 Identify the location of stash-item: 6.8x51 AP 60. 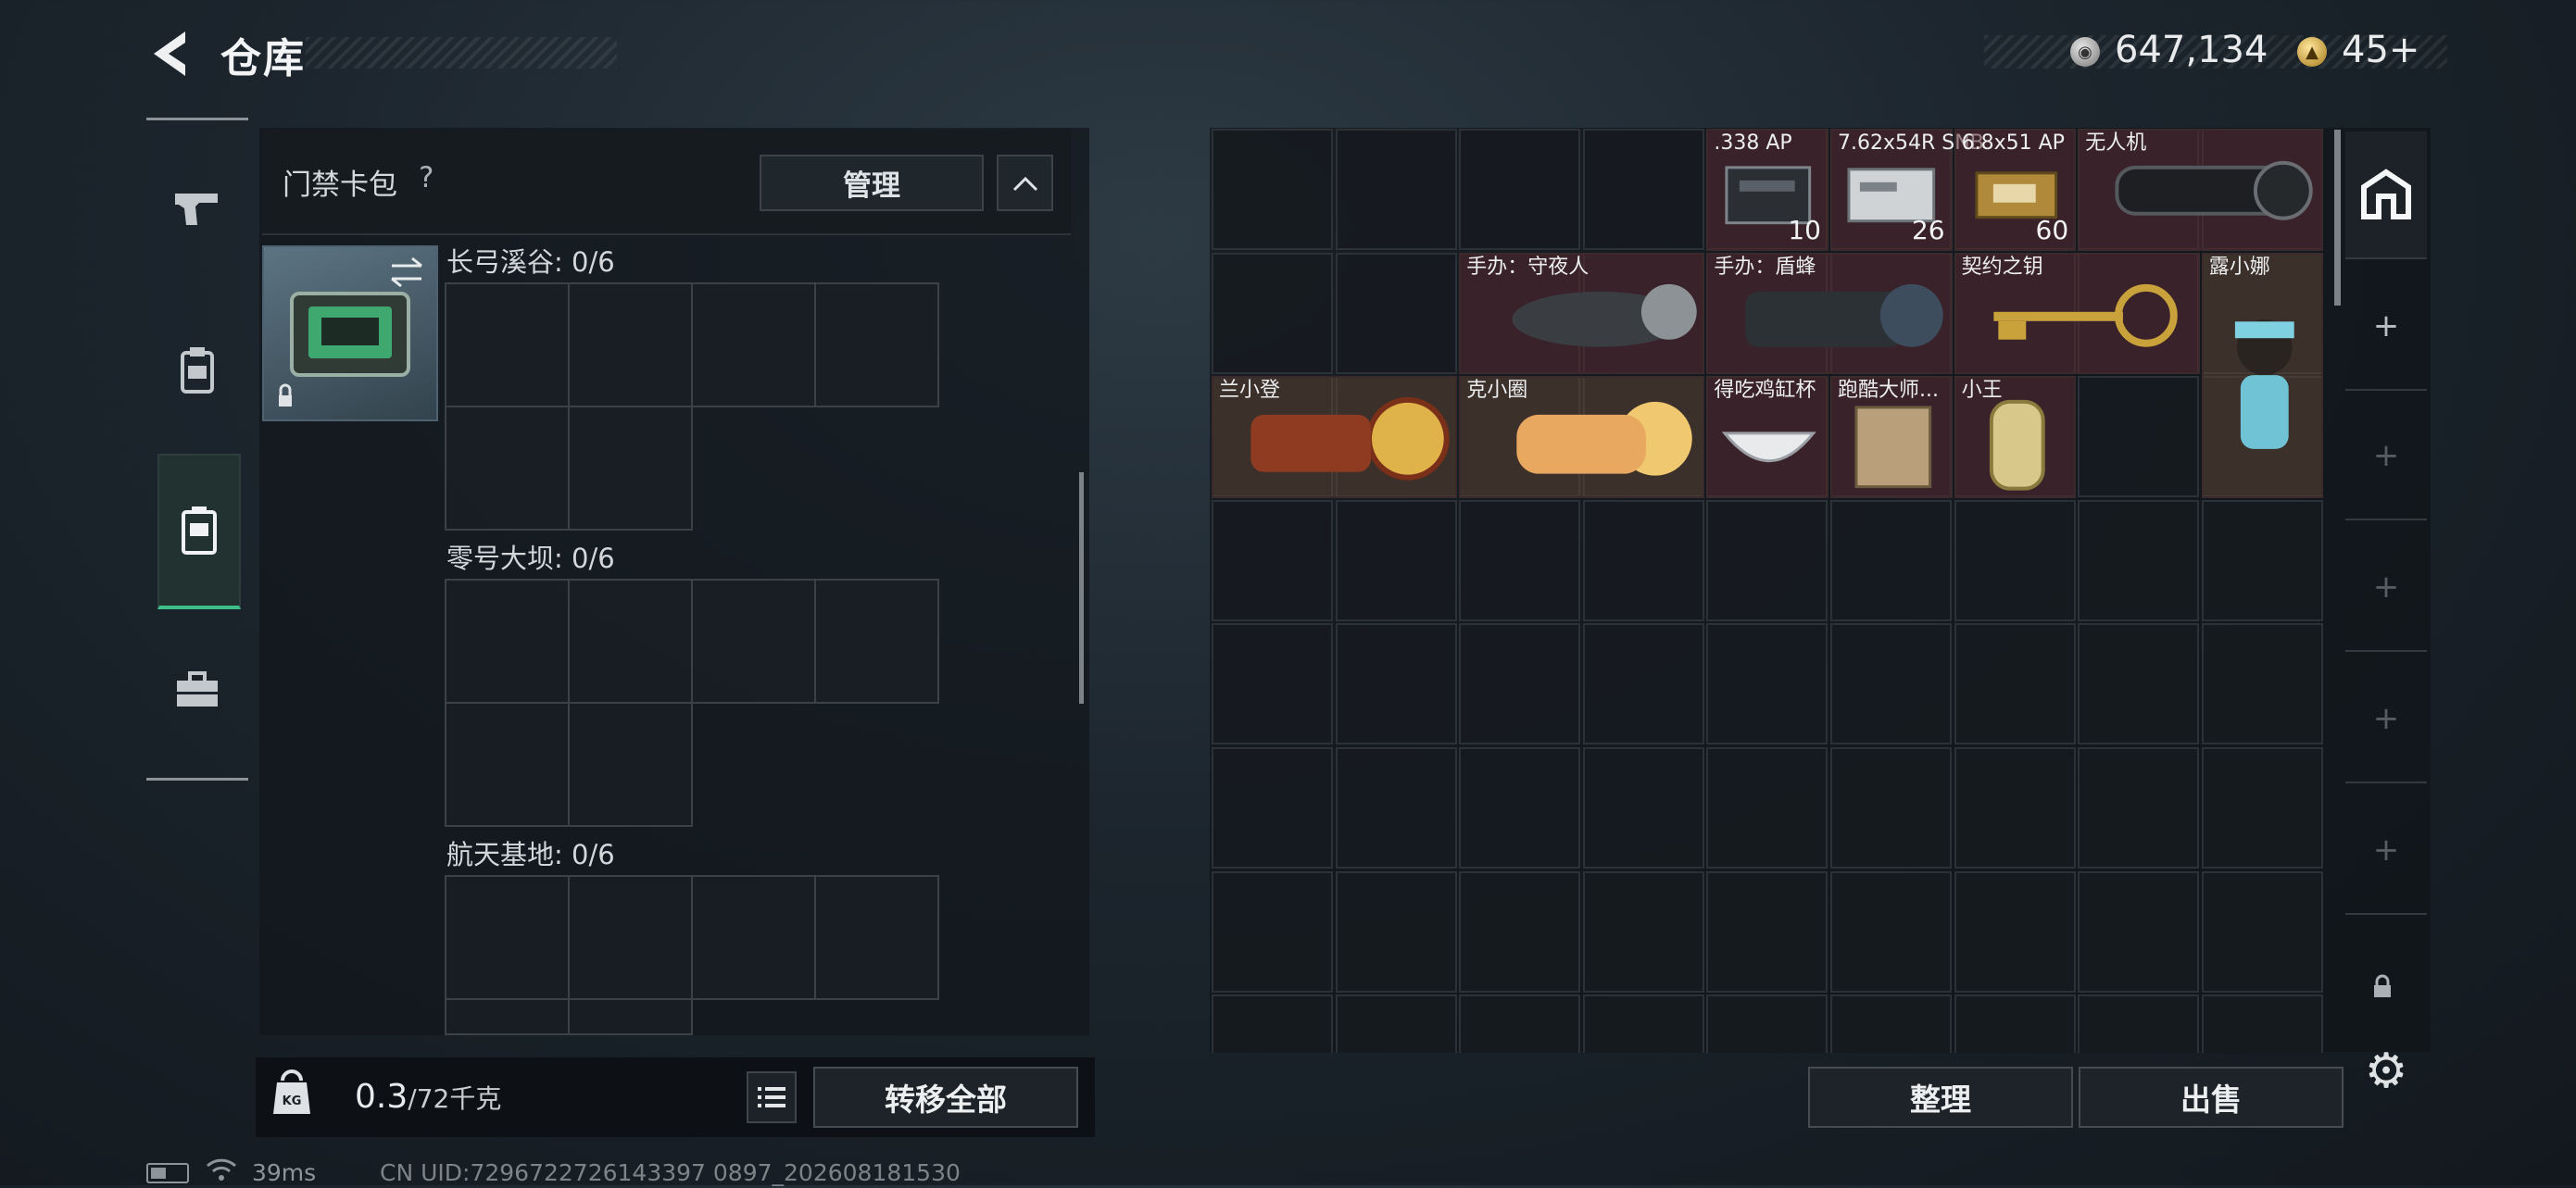
(2015, 190).